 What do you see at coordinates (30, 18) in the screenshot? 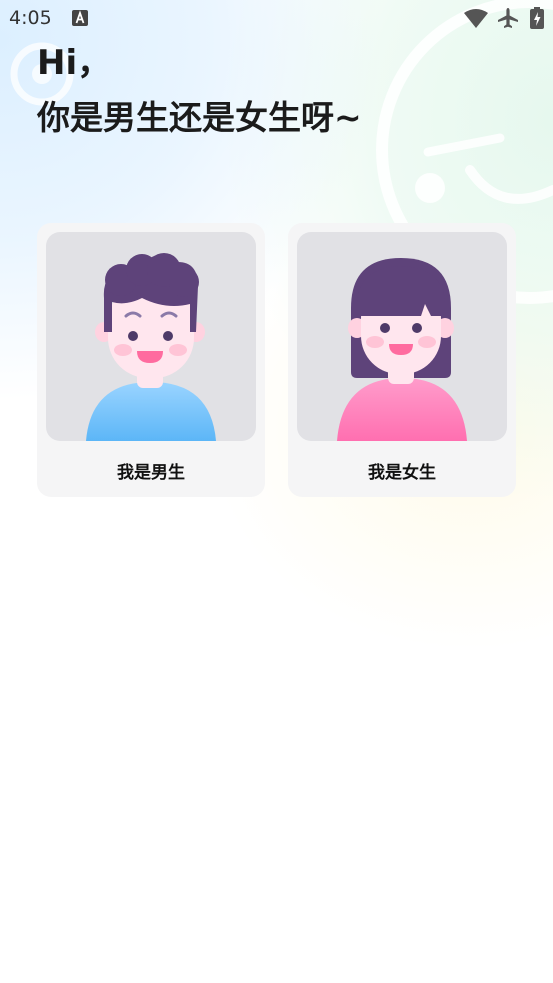
I see `status-time: 4:05` at bounding box center [30, 18].